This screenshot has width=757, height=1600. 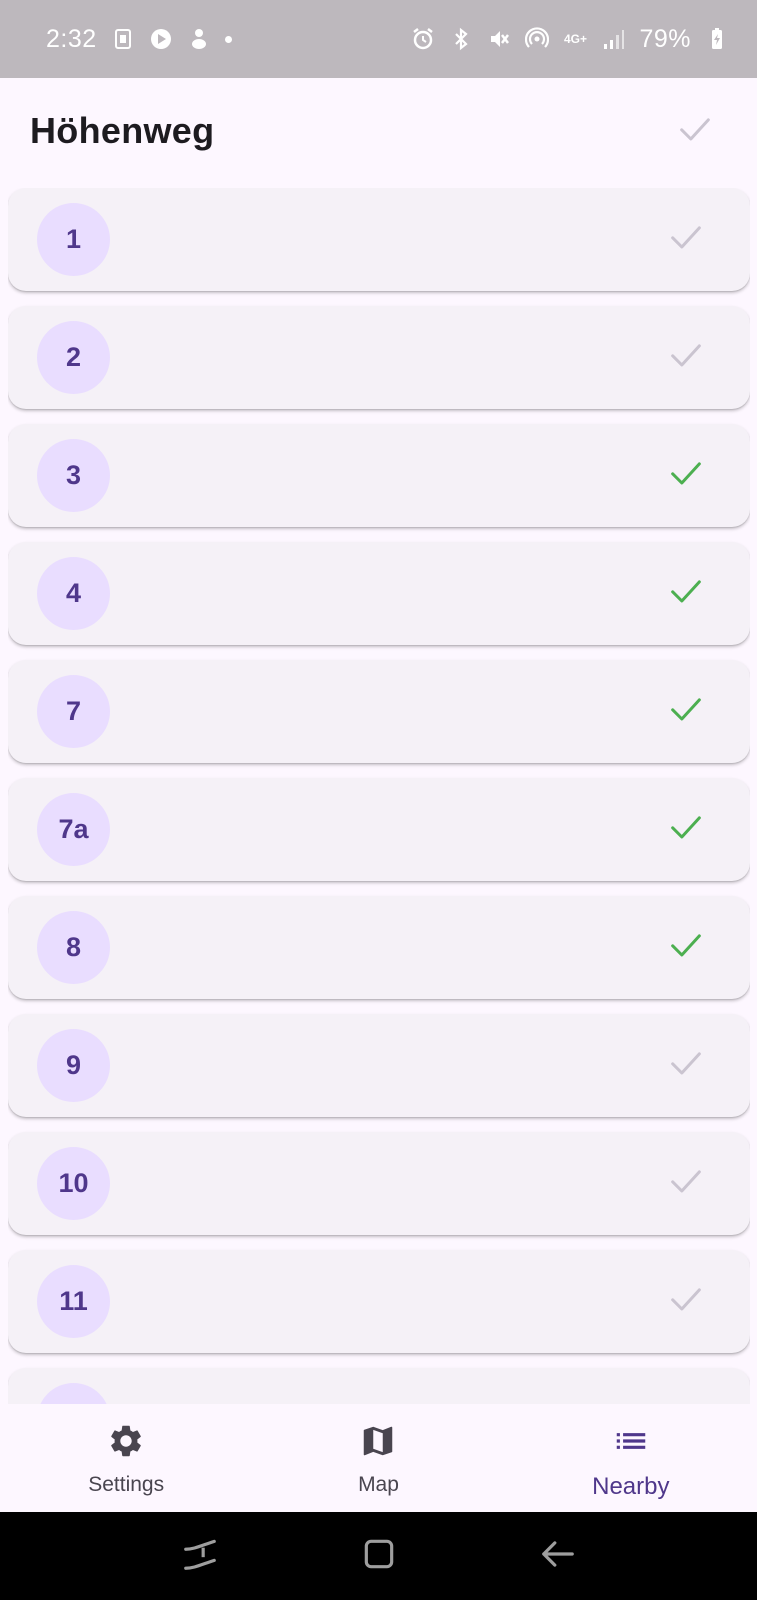 I want to click on network-label: 4G+, so click(x=575, y=39).